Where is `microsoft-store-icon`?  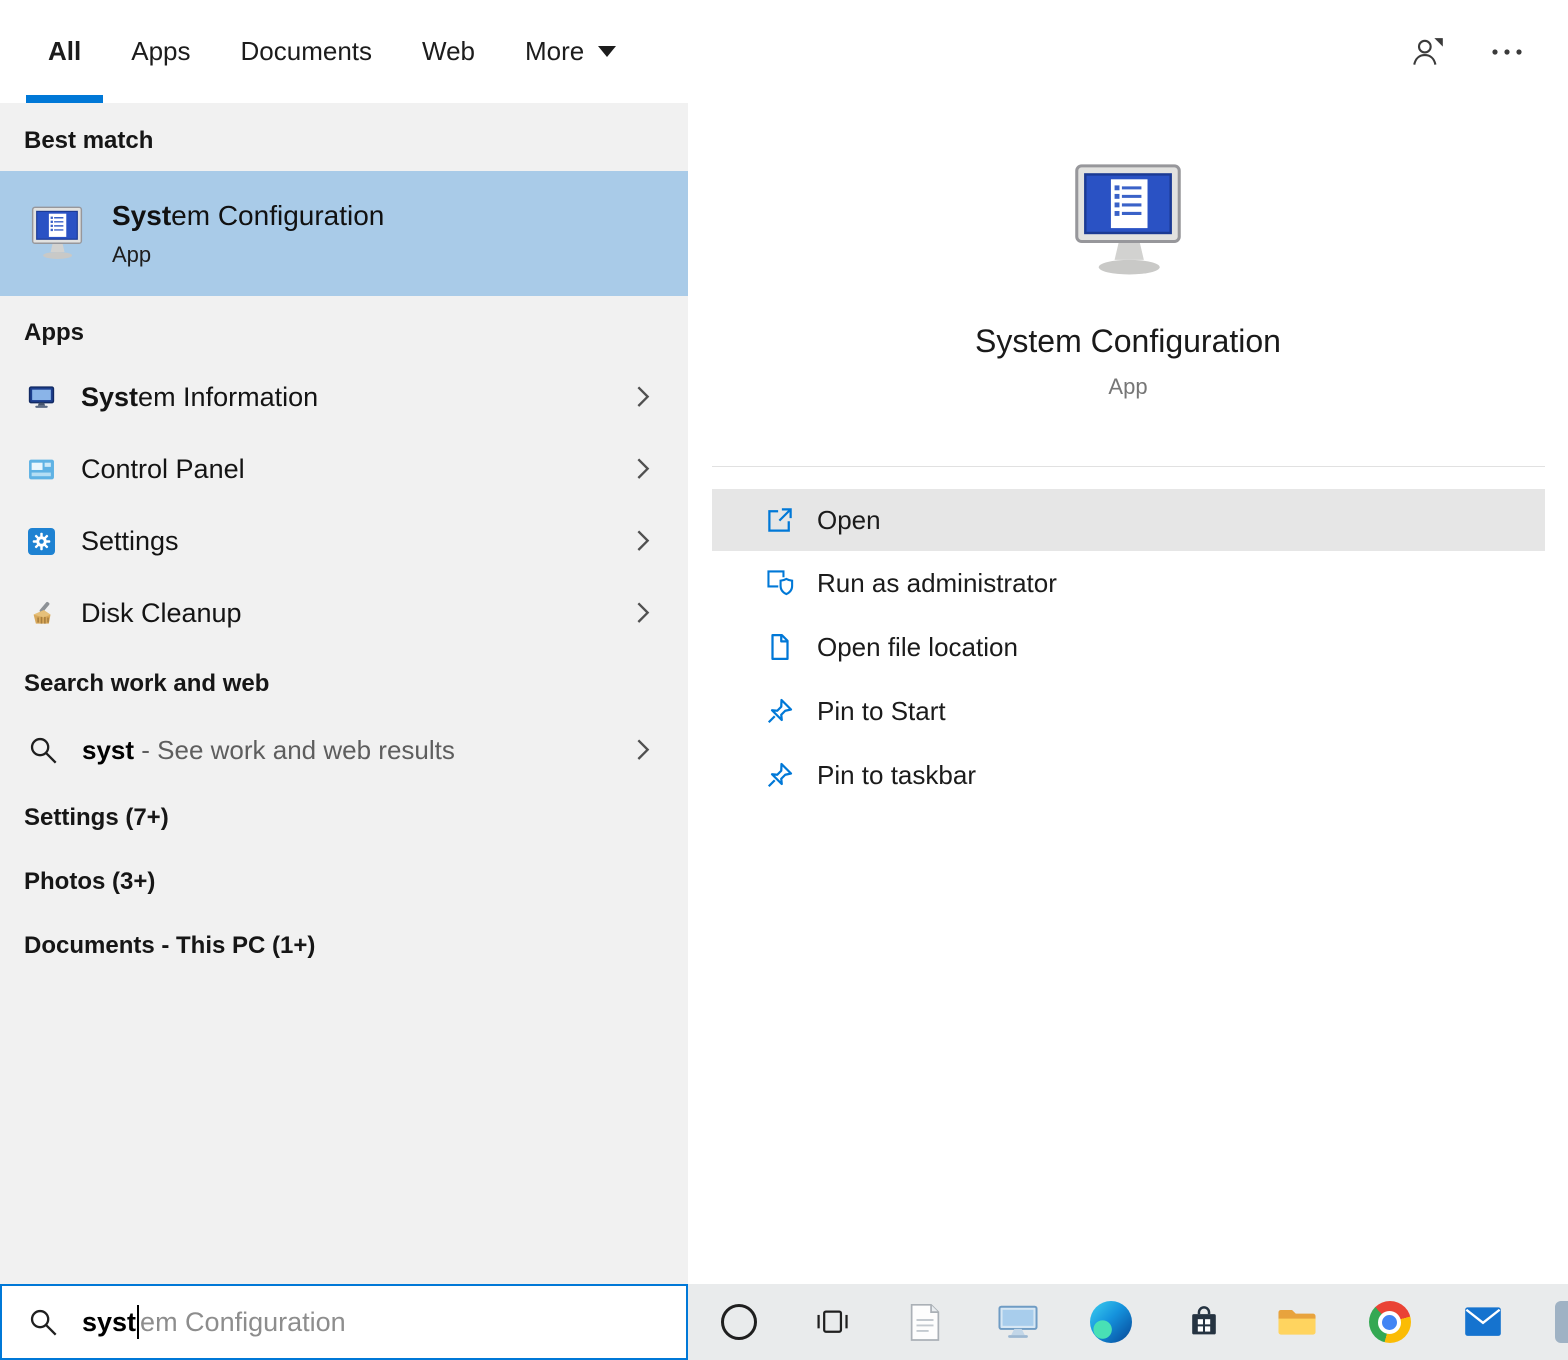
microsoft-store-icon is located at coordinates (1204, 1322).